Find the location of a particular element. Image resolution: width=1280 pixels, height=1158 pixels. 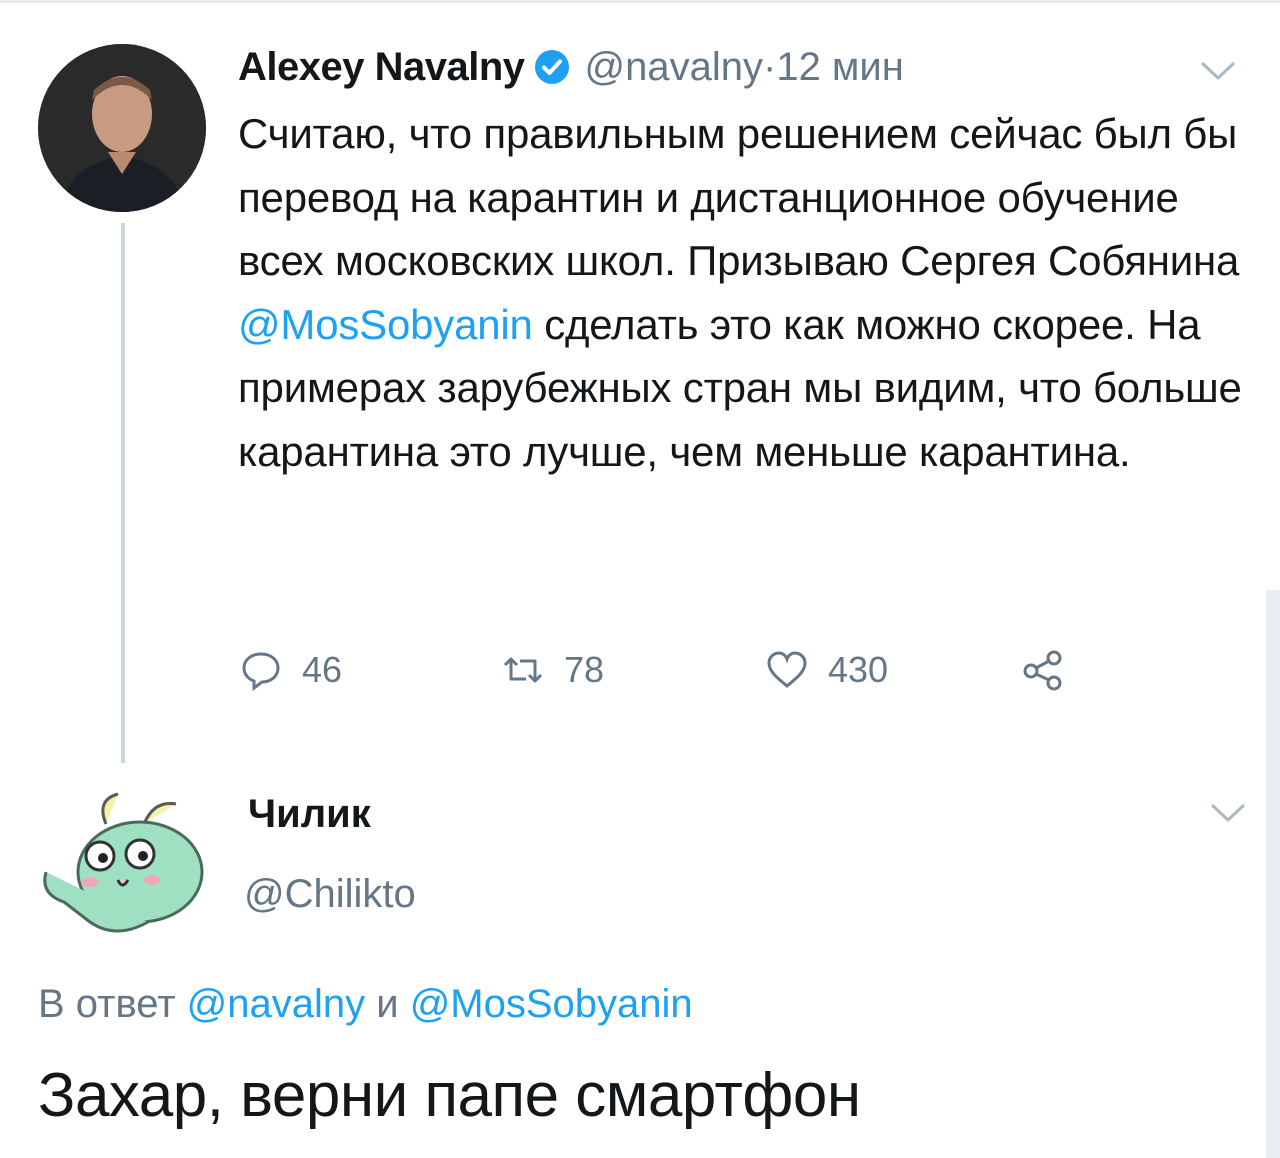

scrollbar is located at coordinates (1273, 874).